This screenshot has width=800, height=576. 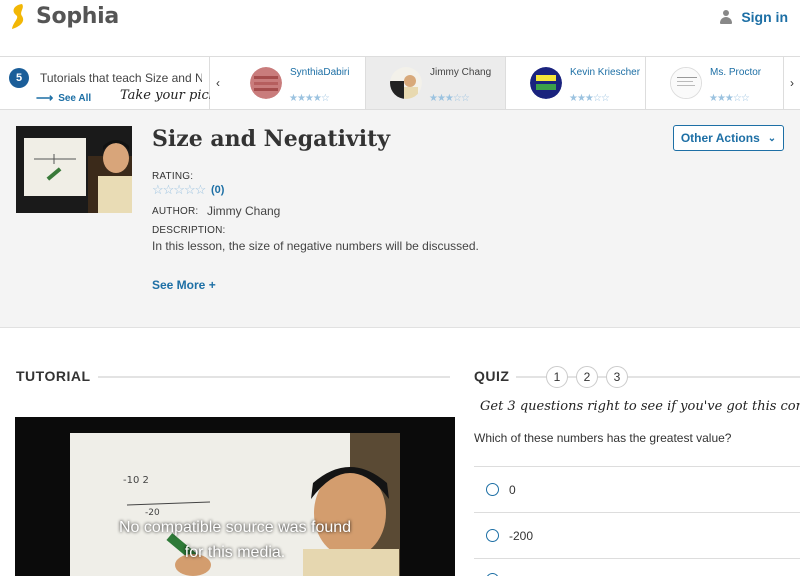 I want to click on svg-text: -10 2, so click(x=136, y=480).